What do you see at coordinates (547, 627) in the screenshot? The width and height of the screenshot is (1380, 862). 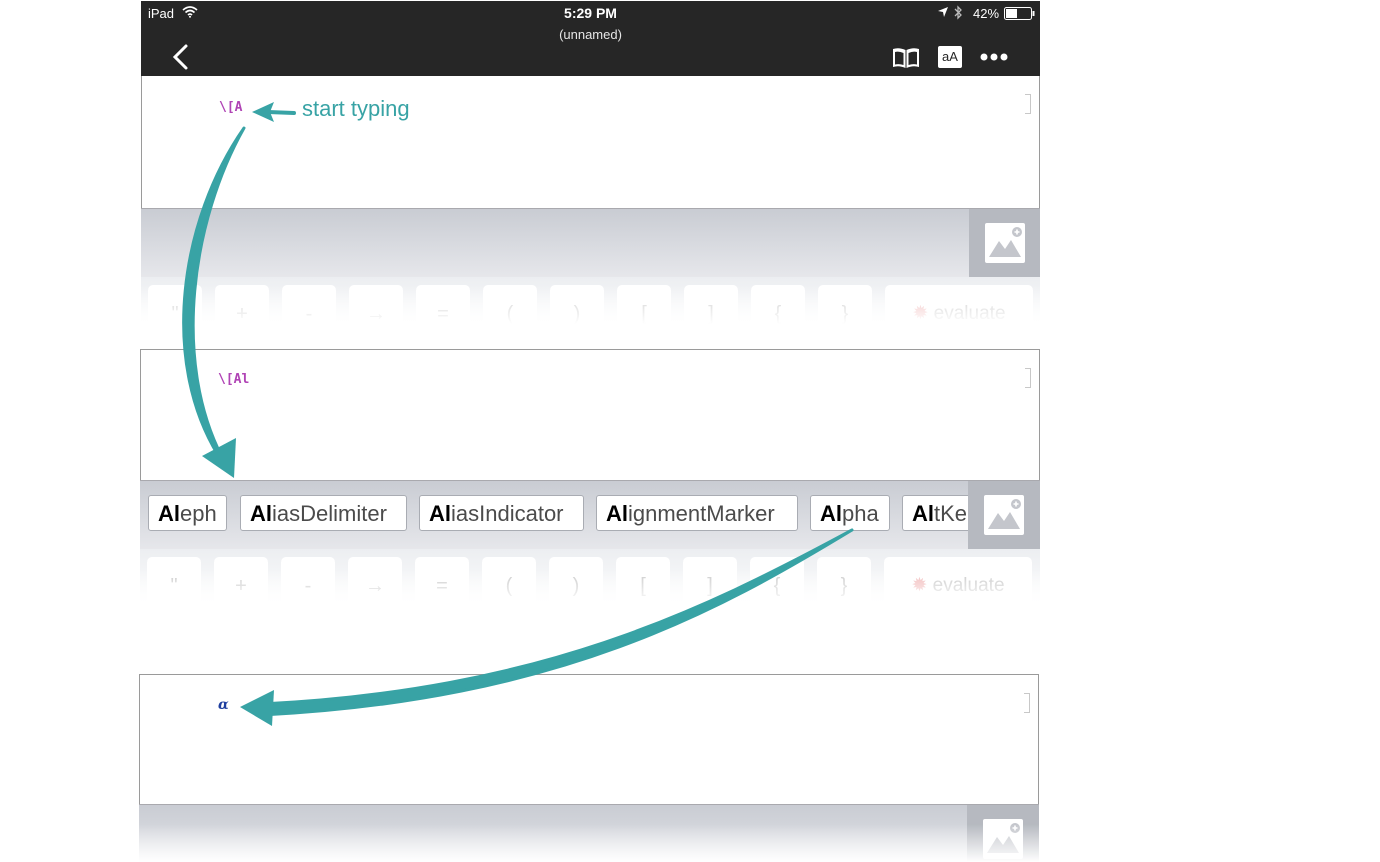 I see `arrow-to-result-icon` at bounding box center [547, 627].